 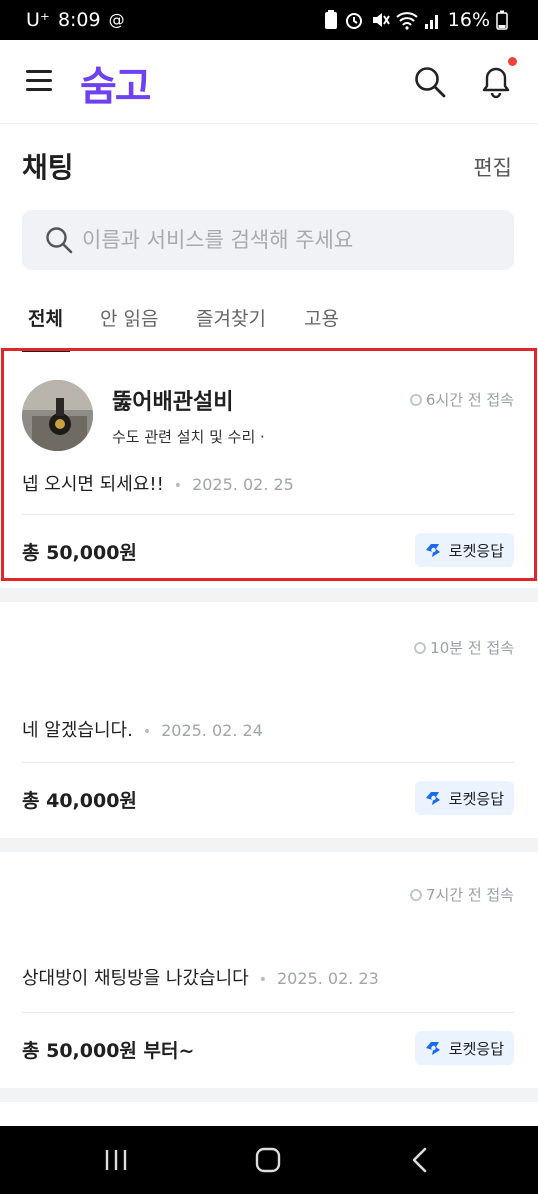 I want to click on last-access: 10분 전 접속, so click(x=464, y=647).